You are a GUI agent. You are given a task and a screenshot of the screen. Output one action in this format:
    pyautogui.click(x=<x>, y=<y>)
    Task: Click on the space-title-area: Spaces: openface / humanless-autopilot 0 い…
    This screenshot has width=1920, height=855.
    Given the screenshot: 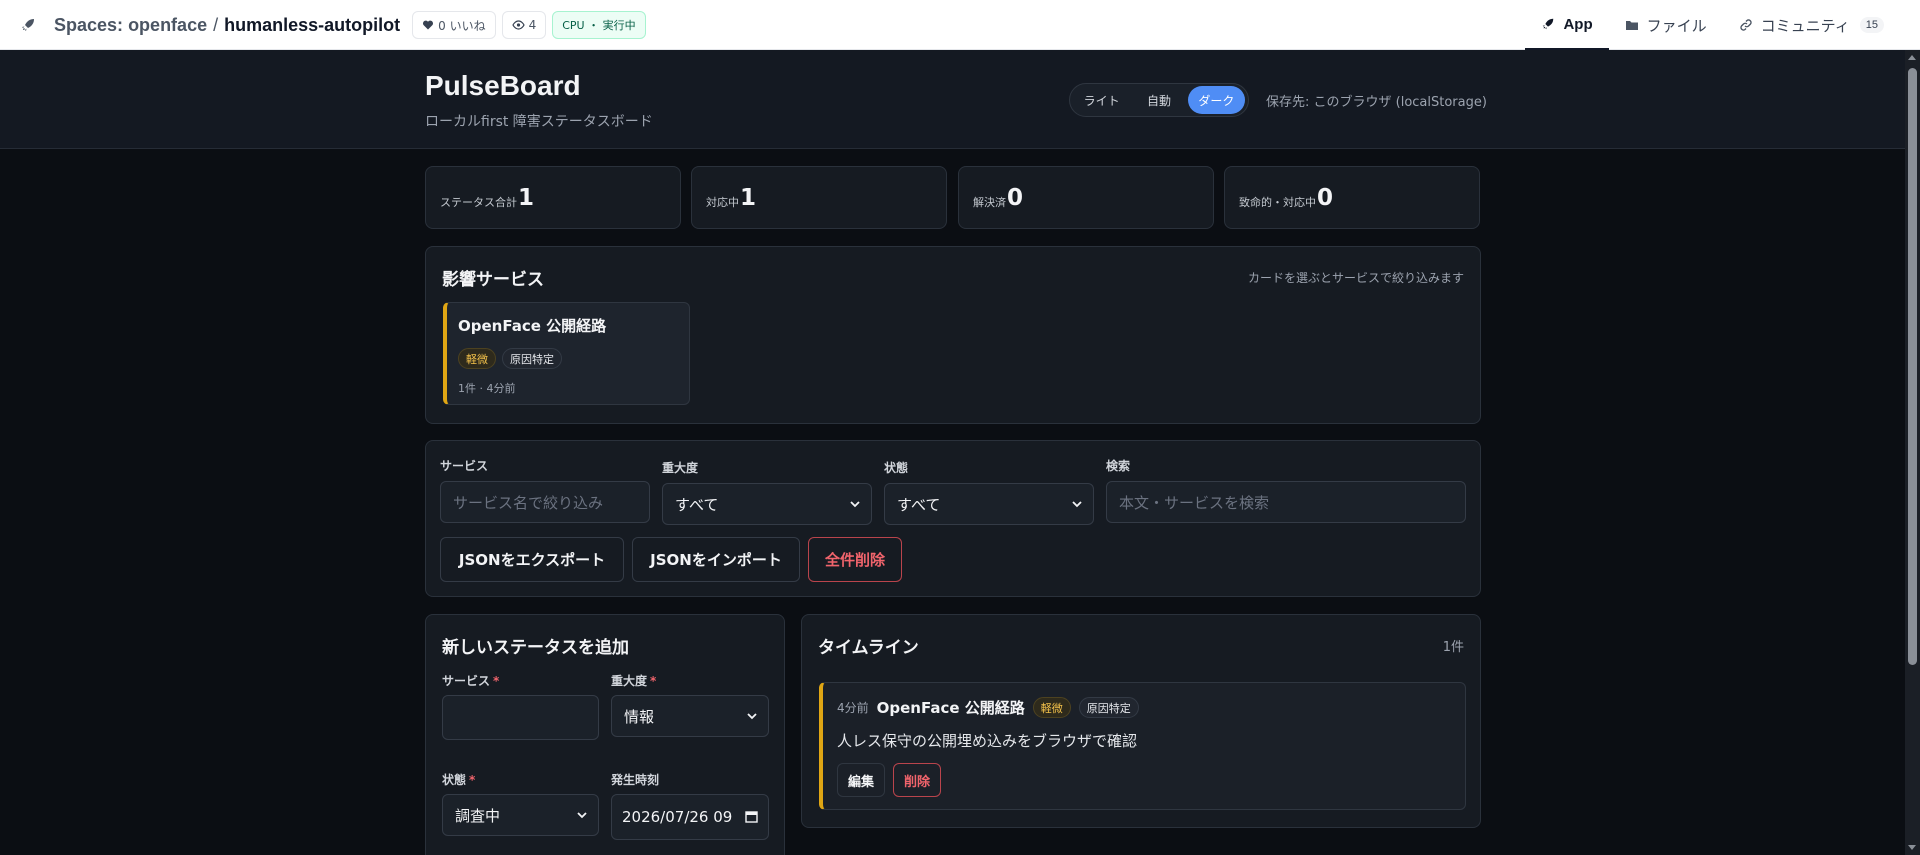 What is the action you would take?
    pyautogui.click(x=333, y=25)
    